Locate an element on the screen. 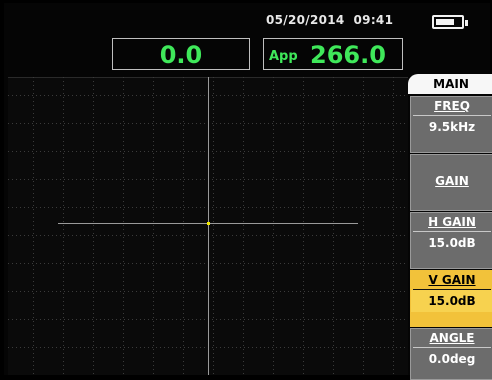 This screenshot has height=380, width=492. menu-item-label: GAIN is located at coordinates (452, 181).